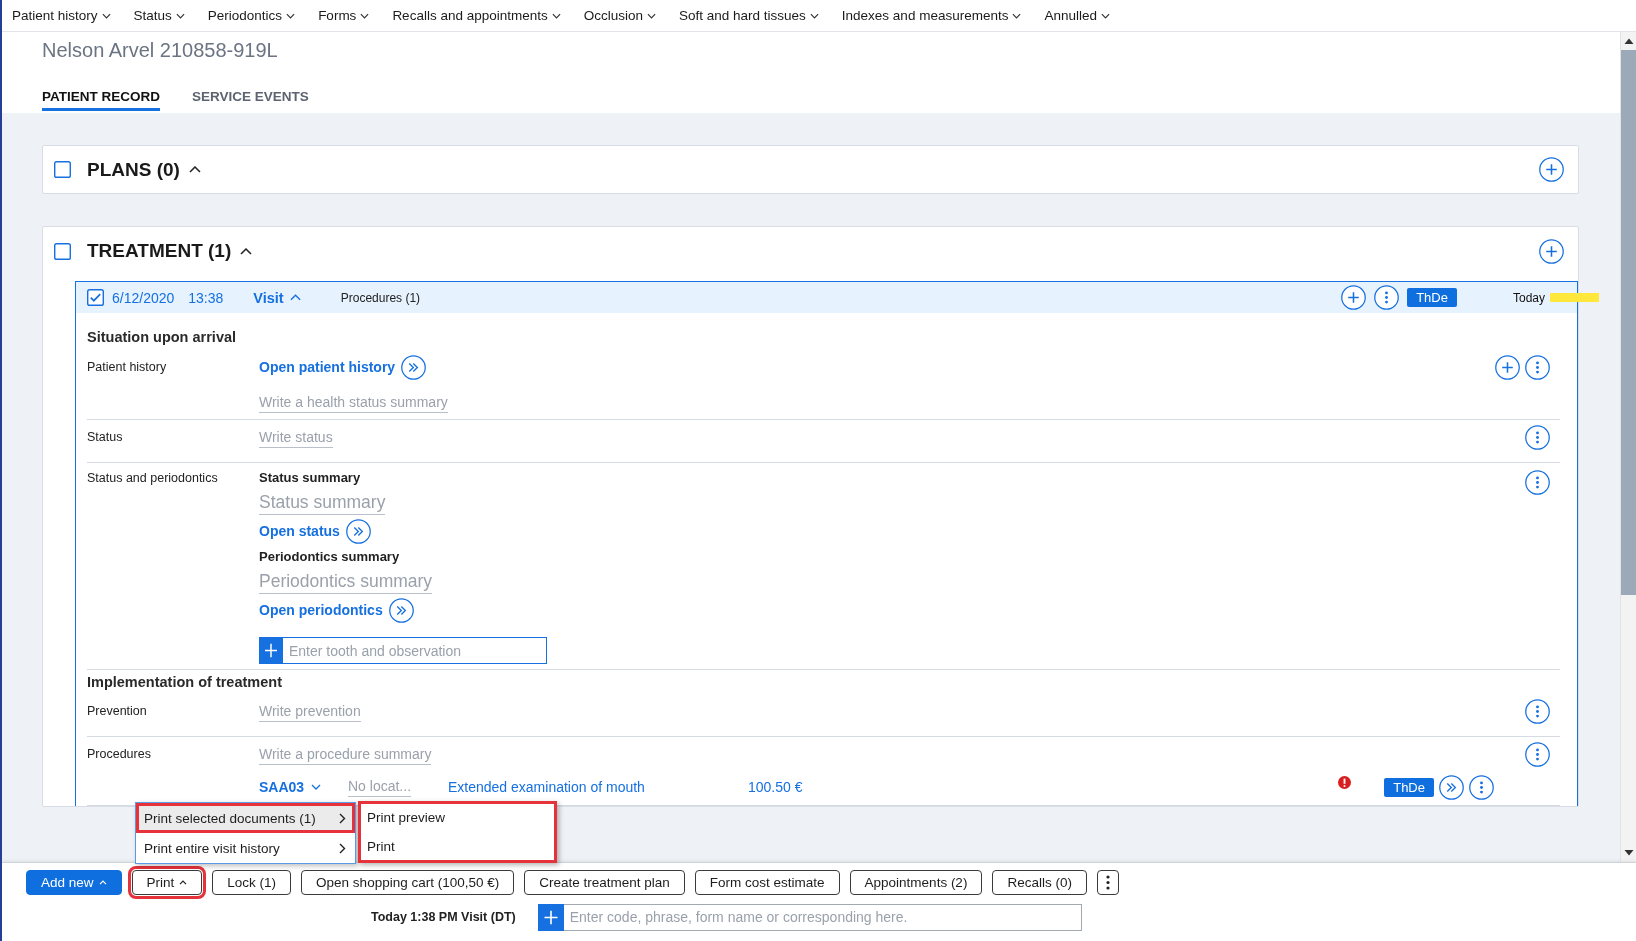  I want to click on visit-toggle: Visit, so click(277, 297).